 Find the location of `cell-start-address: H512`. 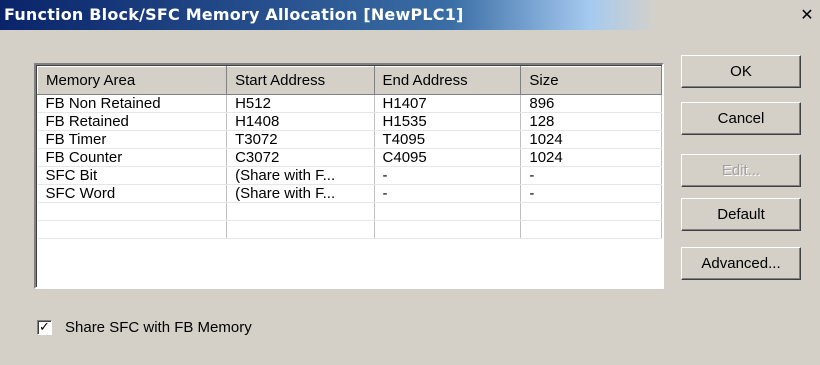

cell-start-address: H512 is located at coordinates (300, 103).